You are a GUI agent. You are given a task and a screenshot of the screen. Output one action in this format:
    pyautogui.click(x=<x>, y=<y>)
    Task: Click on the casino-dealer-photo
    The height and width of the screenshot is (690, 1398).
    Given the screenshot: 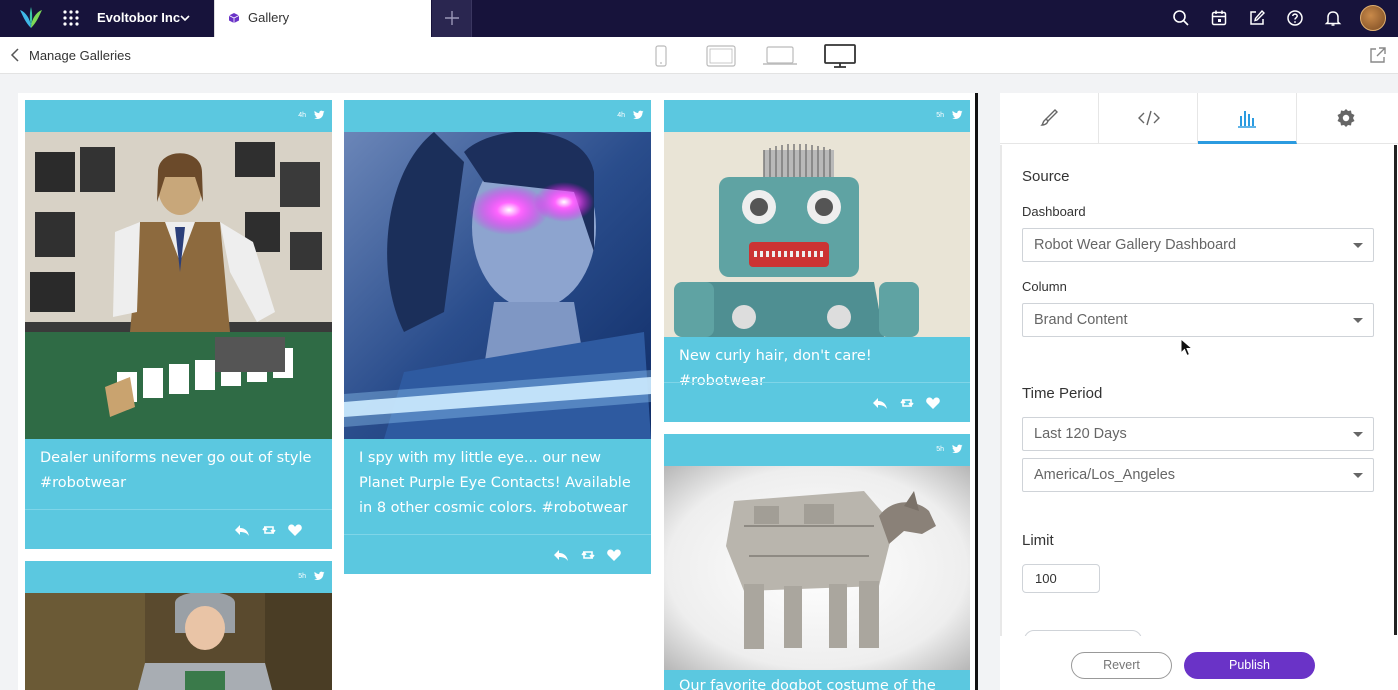 What is the action you would take?
    pyautogui.click(x=178, y=285)
    